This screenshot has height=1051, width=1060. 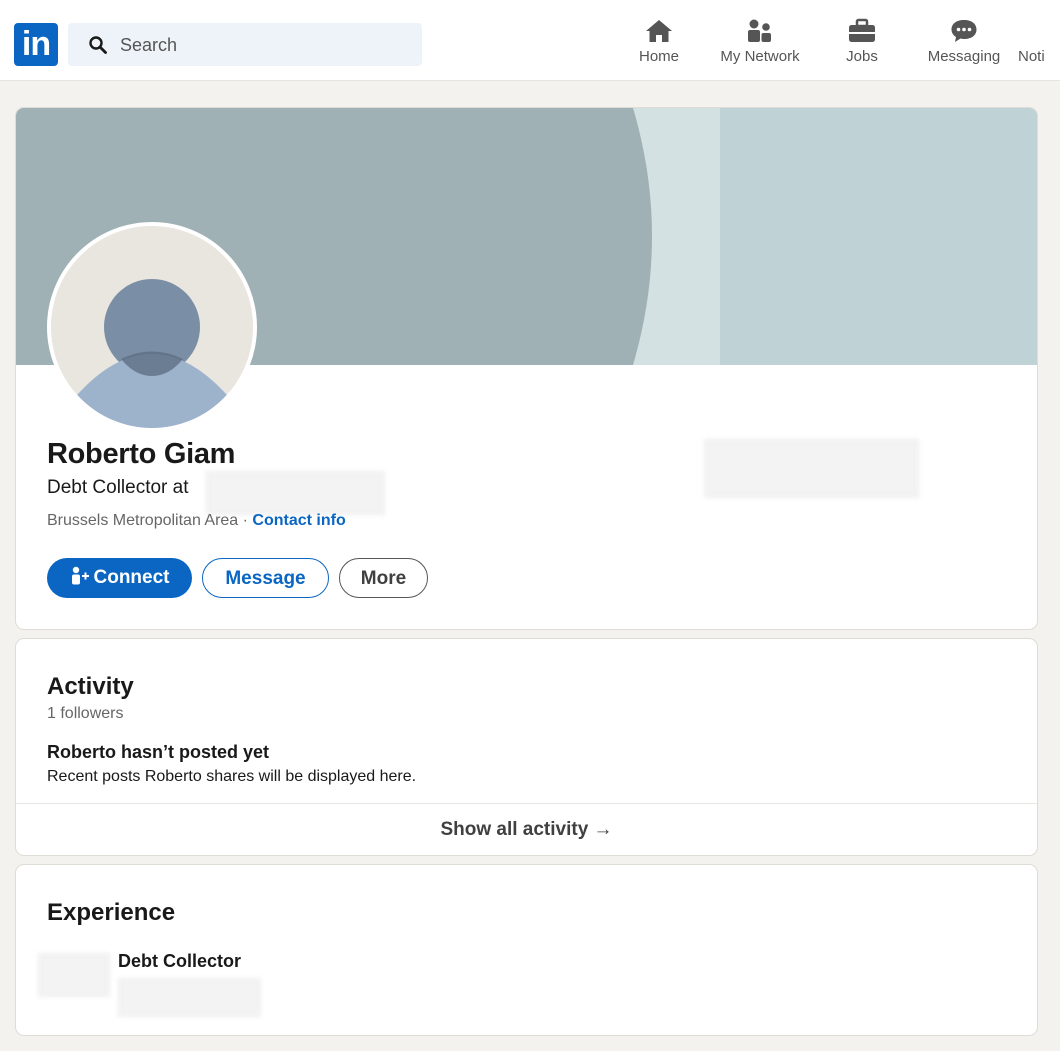 I want to click on message-button: Message, so click(x=265, y=578).